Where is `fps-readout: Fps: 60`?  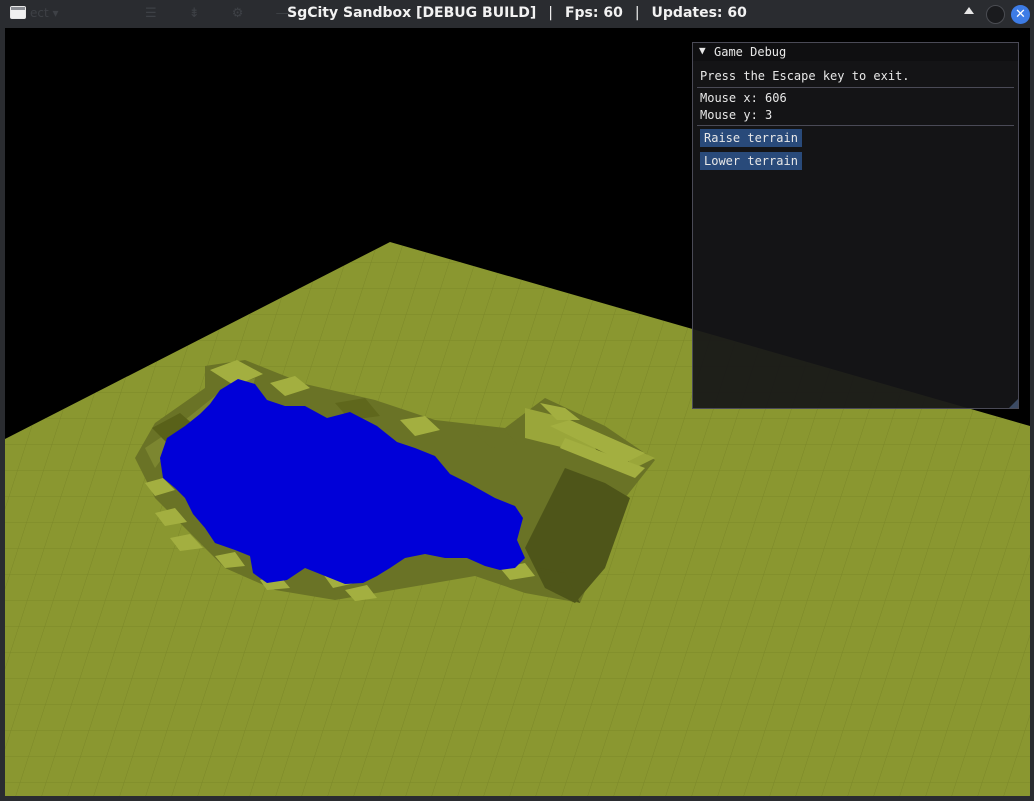
fps-readout: Fps: 60 is located at coordinates (593, 13).